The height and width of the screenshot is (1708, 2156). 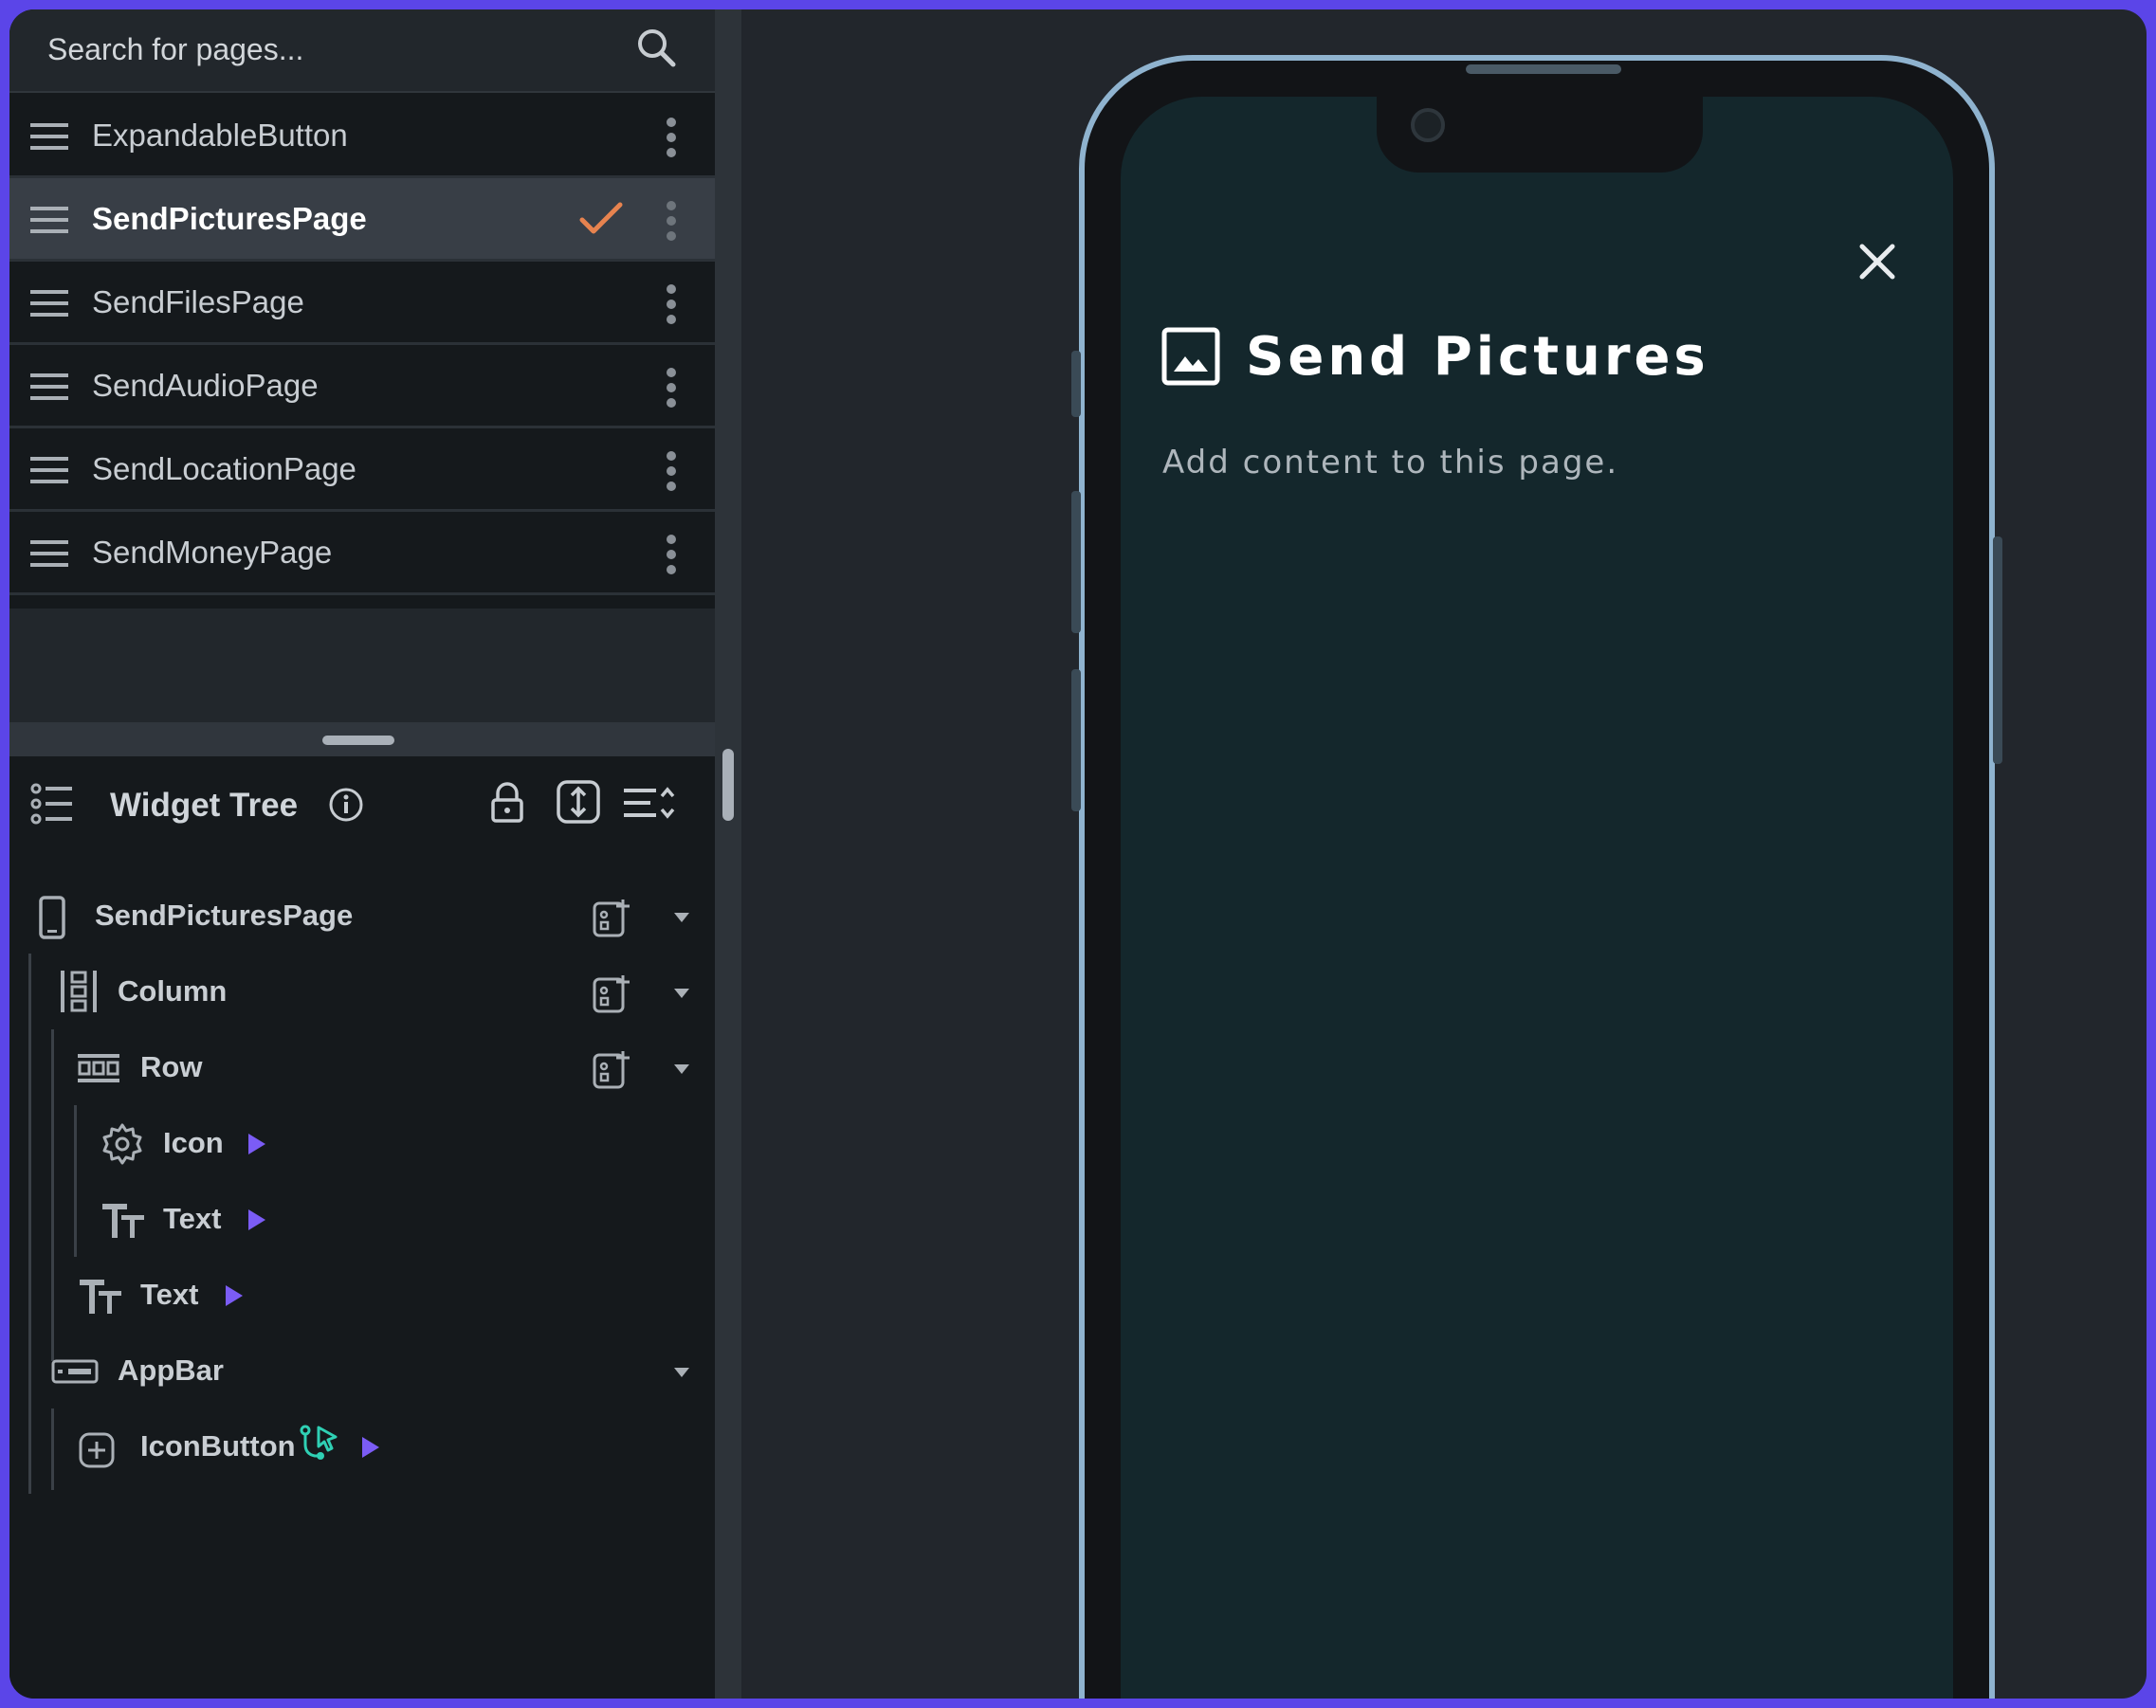 What do you see at coordinates (650, 803) in the screenshot?
I see `sort-options-icon` at bounding box center [650, 803].